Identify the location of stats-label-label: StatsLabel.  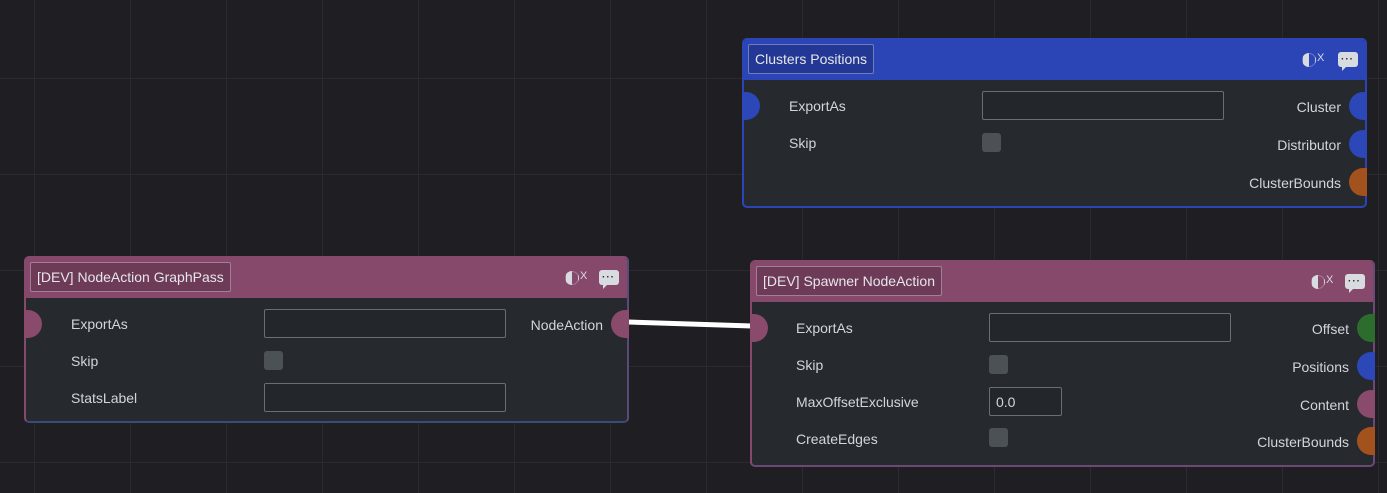
(104, 398).